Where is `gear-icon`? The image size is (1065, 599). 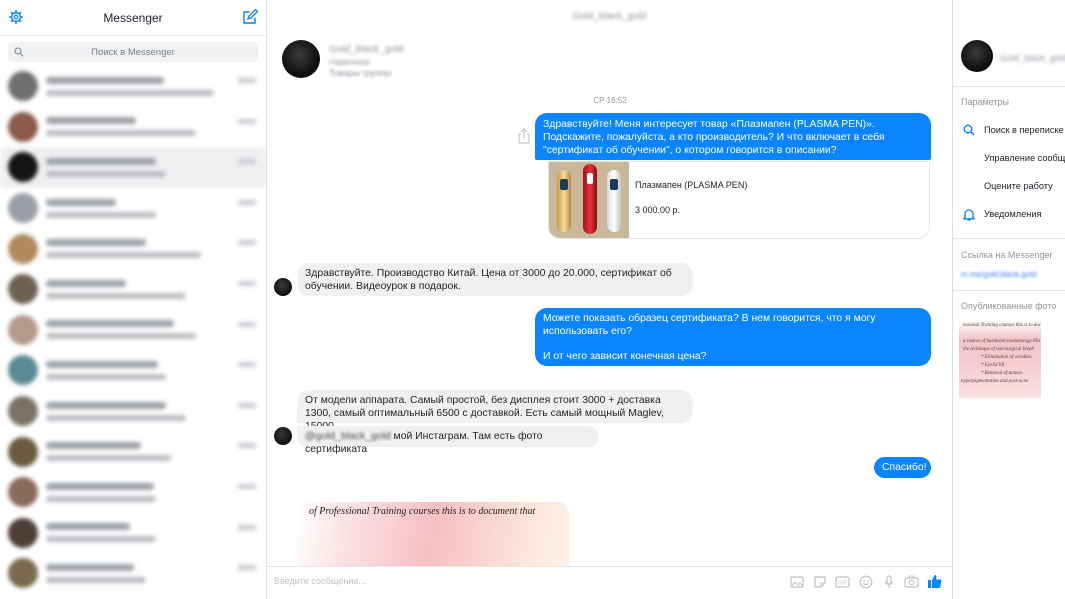 gear-icon is located at coordinates (16, 17).